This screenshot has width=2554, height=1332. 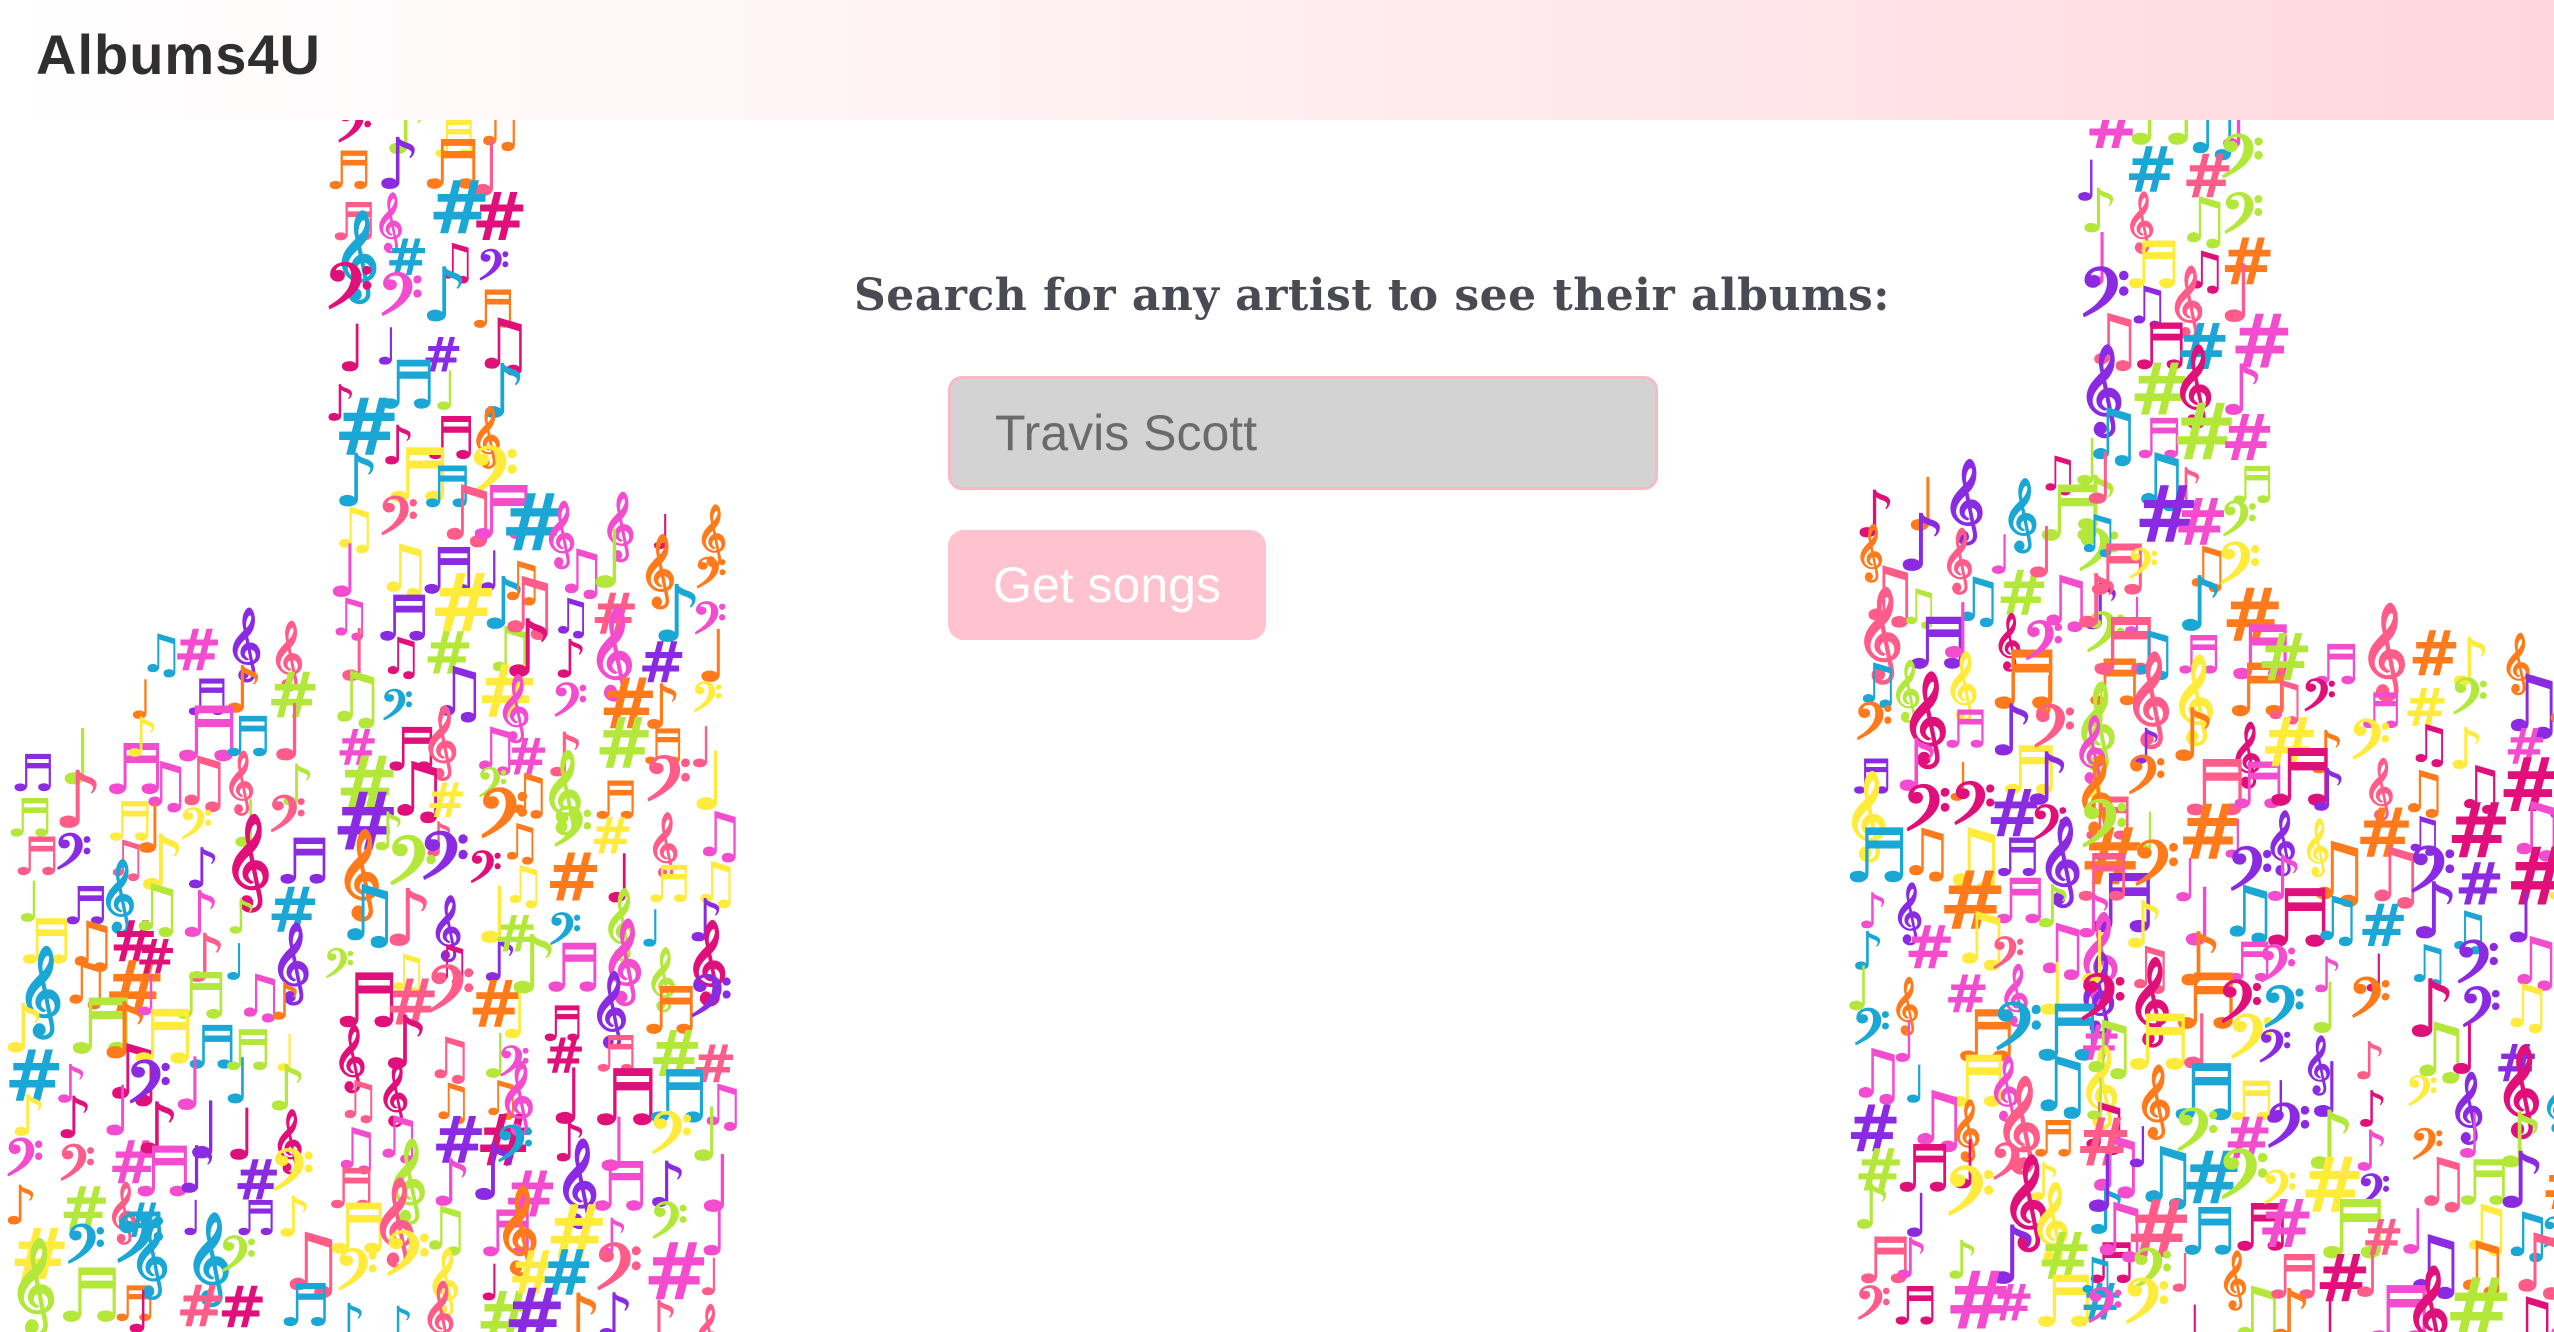 I want to click on artist-search-input, so click(x=1303, y=433).